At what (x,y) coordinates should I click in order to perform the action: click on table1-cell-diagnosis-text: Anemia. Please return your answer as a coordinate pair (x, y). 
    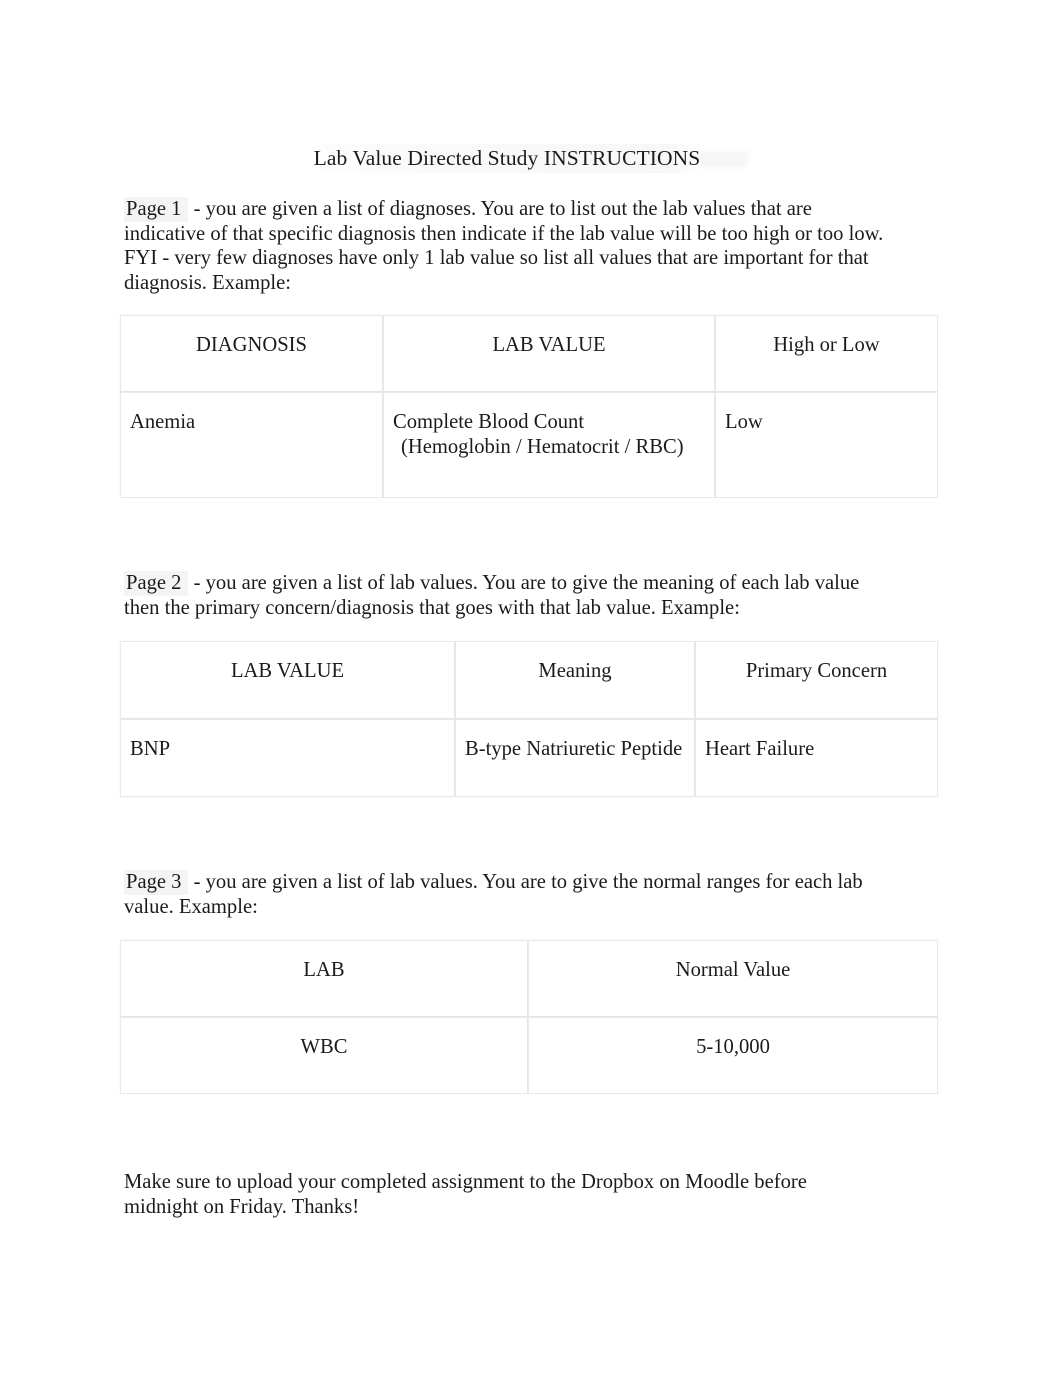
    Looking at the image, I should click on (163, 422).